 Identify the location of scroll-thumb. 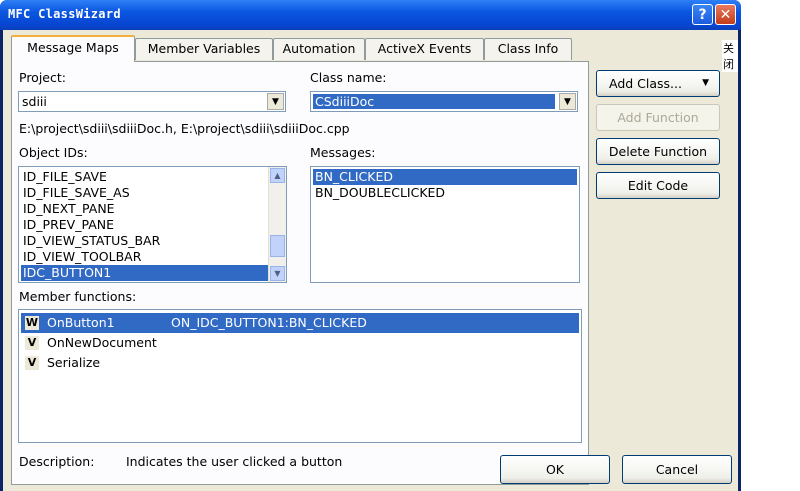
(277, 246).